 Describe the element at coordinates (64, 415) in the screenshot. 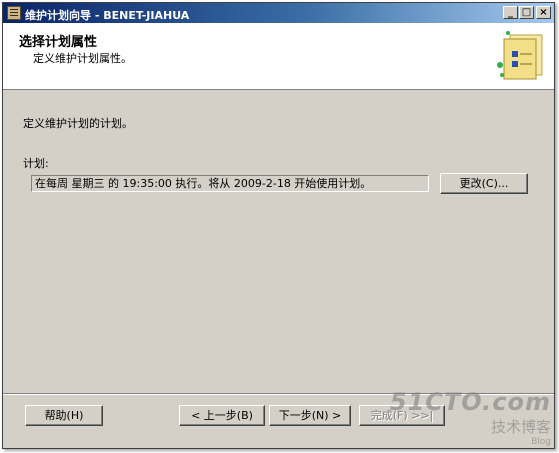

I see `help-button: 帮助(H)` at that location.